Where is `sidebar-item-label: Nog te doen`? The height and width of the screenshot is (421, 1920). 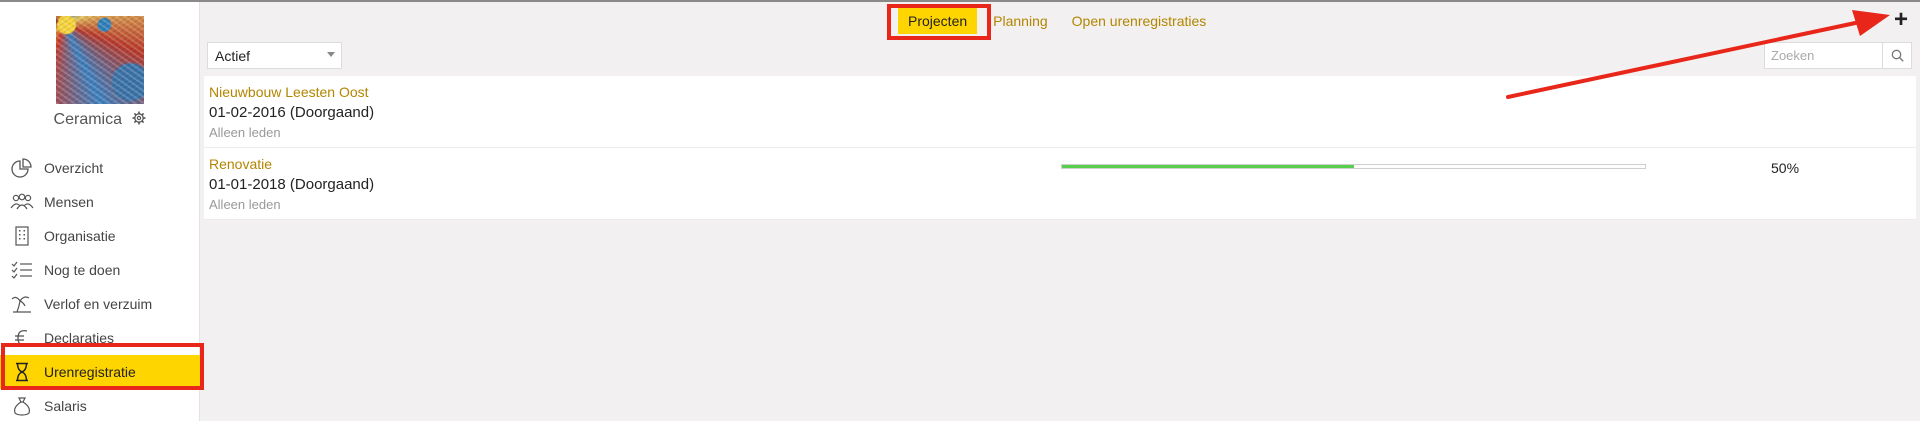
sidebar-item-label: Nog te doen is located at coordinates (82, 270).